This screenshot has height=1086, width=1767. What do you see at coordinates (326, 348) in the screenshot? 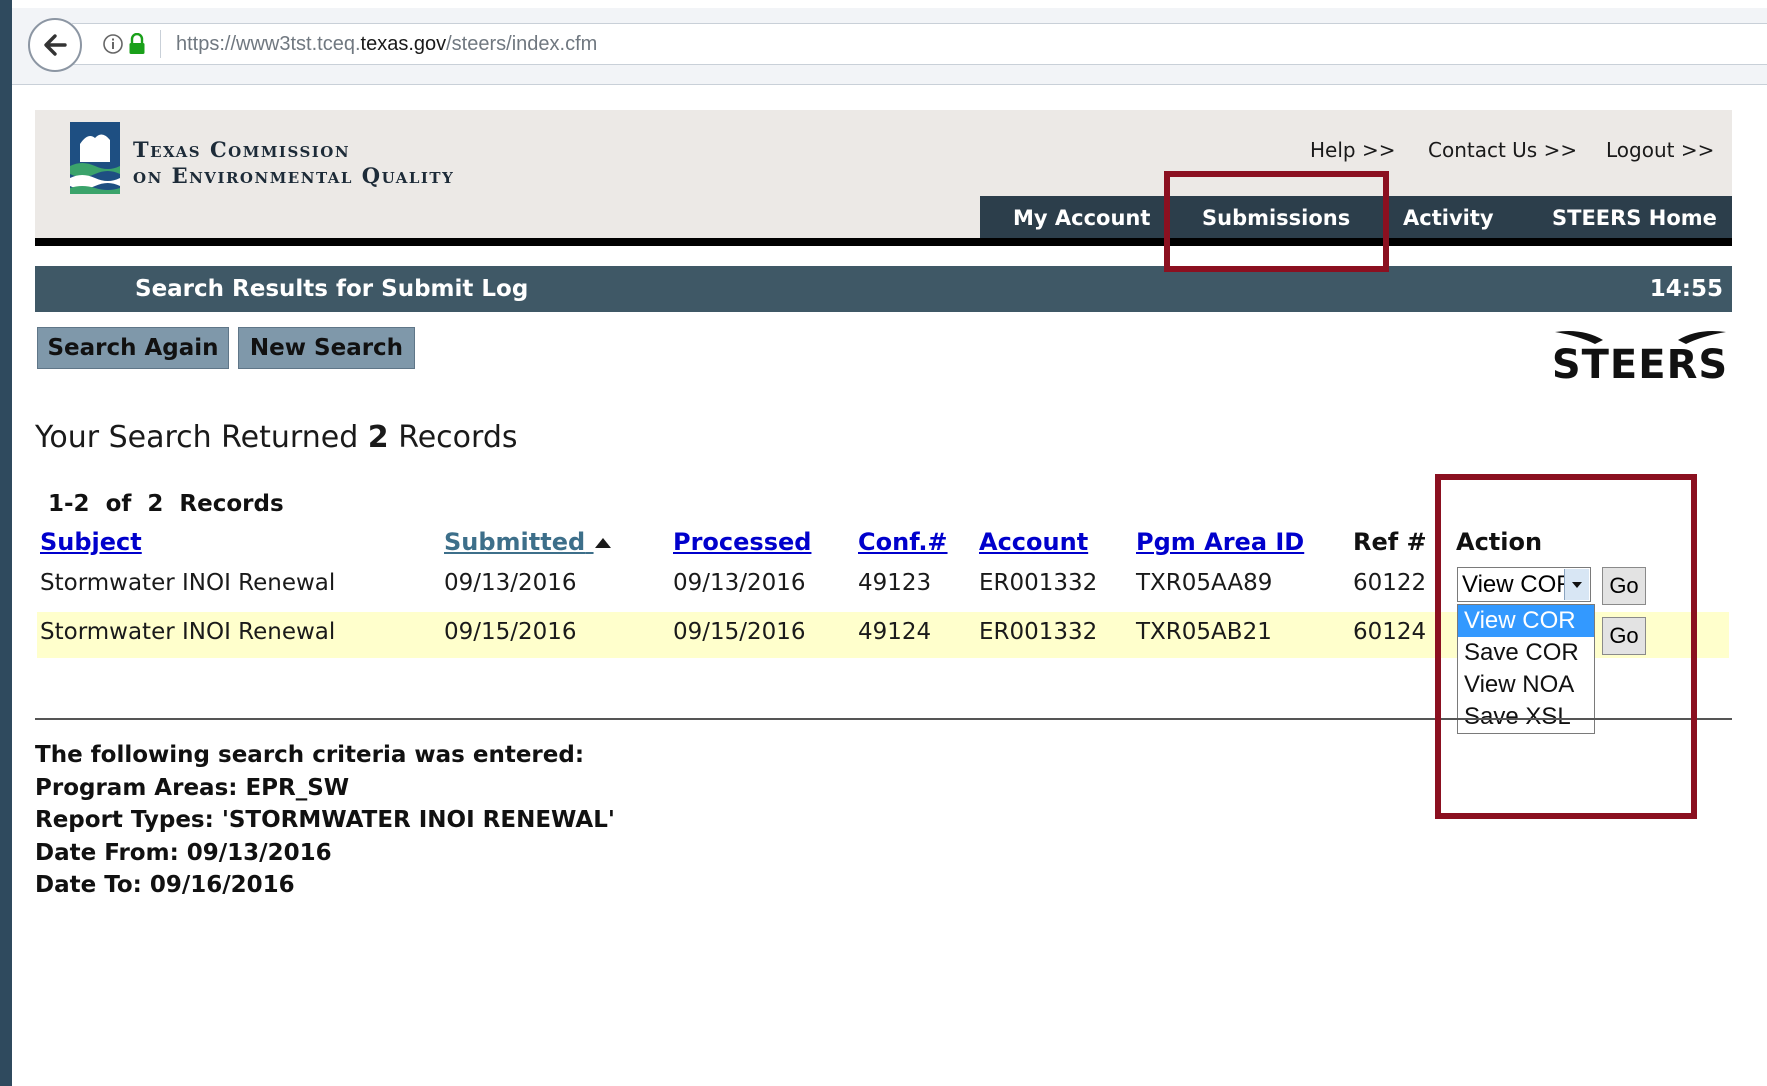
I see `new-search-button: New Search` at bounding box center [326, 348].